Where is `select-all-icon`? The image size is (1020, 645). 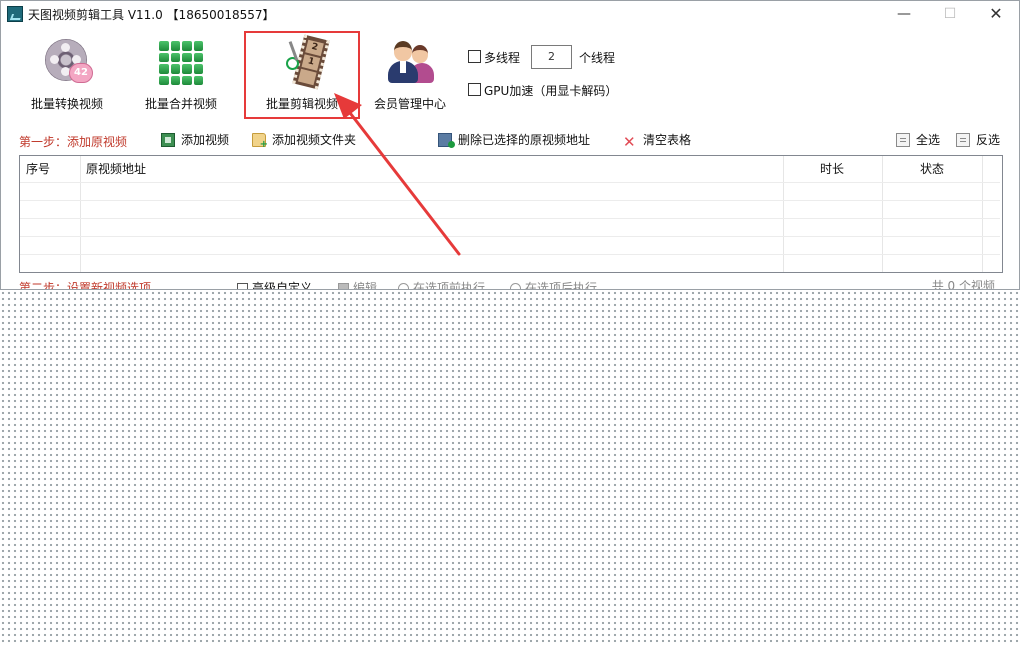 select-all-icon is located at coordinates (903, 139).